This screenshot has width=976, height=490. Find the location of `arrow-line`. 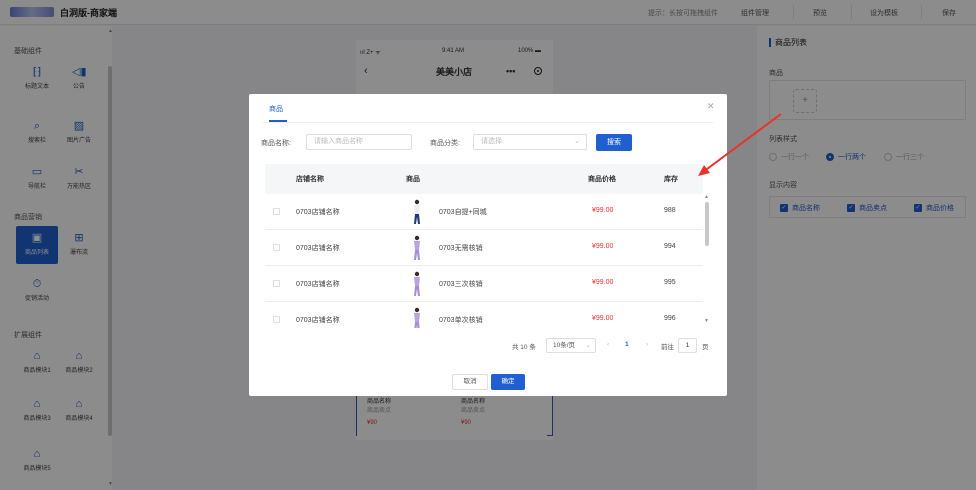

arrow-line is located at coordinates (742, 143).